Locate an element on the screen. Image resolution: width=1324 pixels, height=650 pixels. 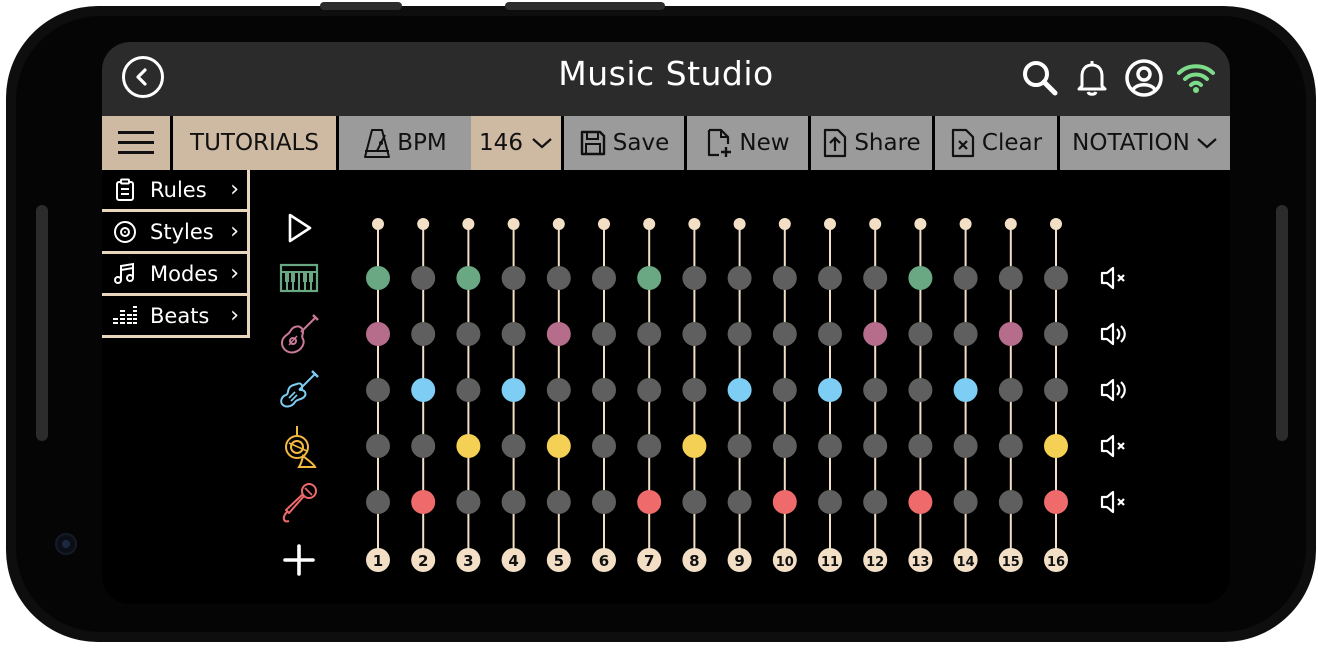
new-button: New is located at coordinates (749, 143).